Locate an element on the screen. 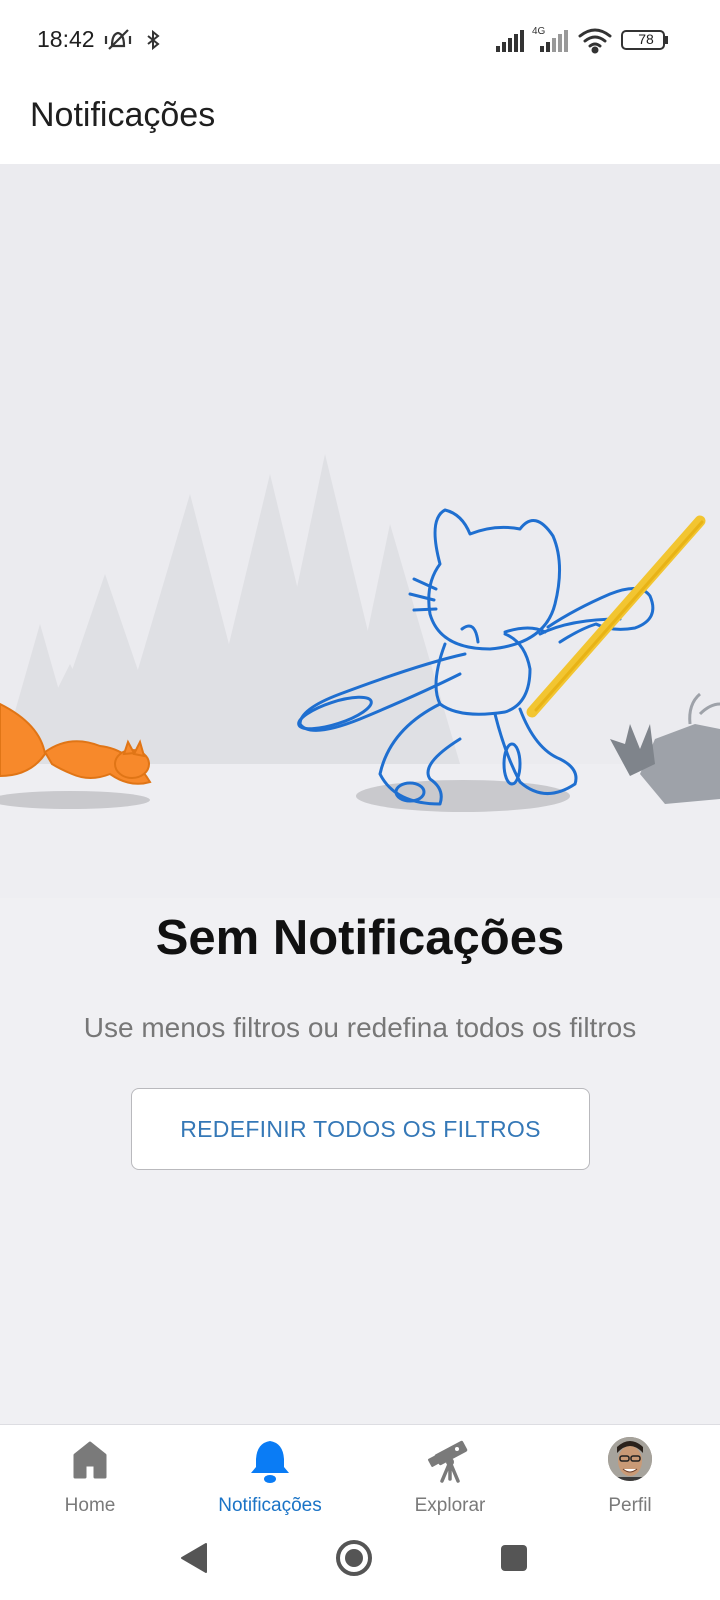 Image resolution: width=720 pixels, height=1600 pixels. status-bar: 18:42 4G 78 is located at coordinates (360, 40).